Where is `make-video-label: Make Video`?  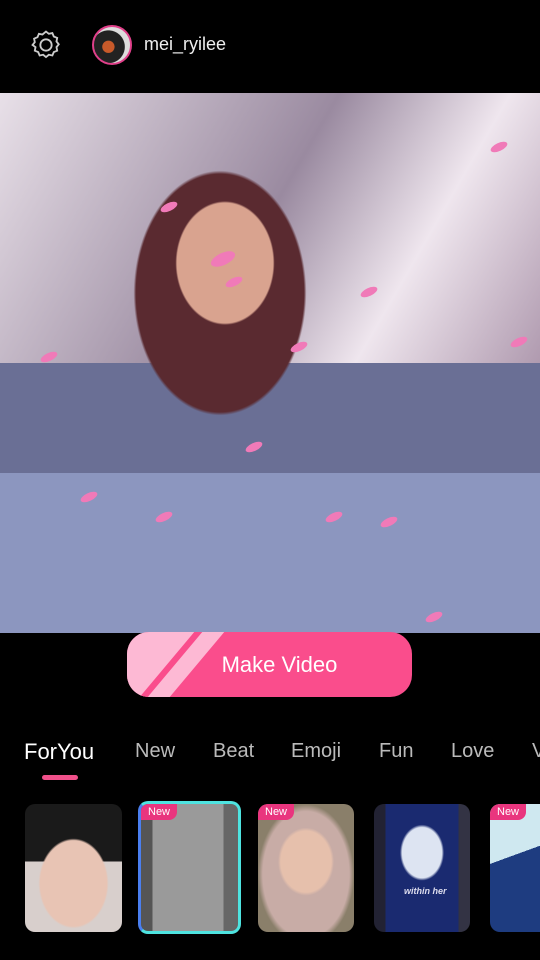 make-video-label: Make Video is located at coordinates (279, 664).